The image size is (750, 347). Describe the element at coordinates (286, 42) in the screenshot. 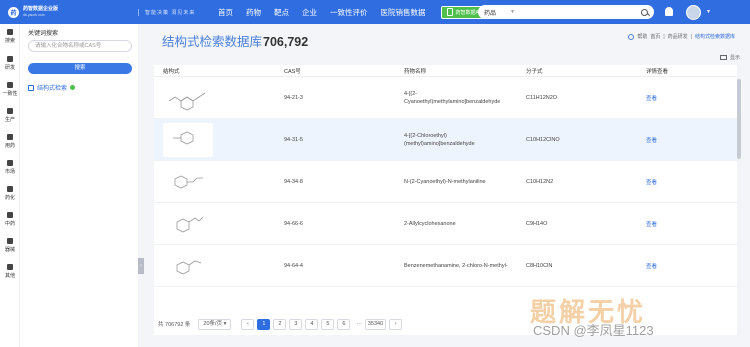

I see `record-count: 706,792` at that location.